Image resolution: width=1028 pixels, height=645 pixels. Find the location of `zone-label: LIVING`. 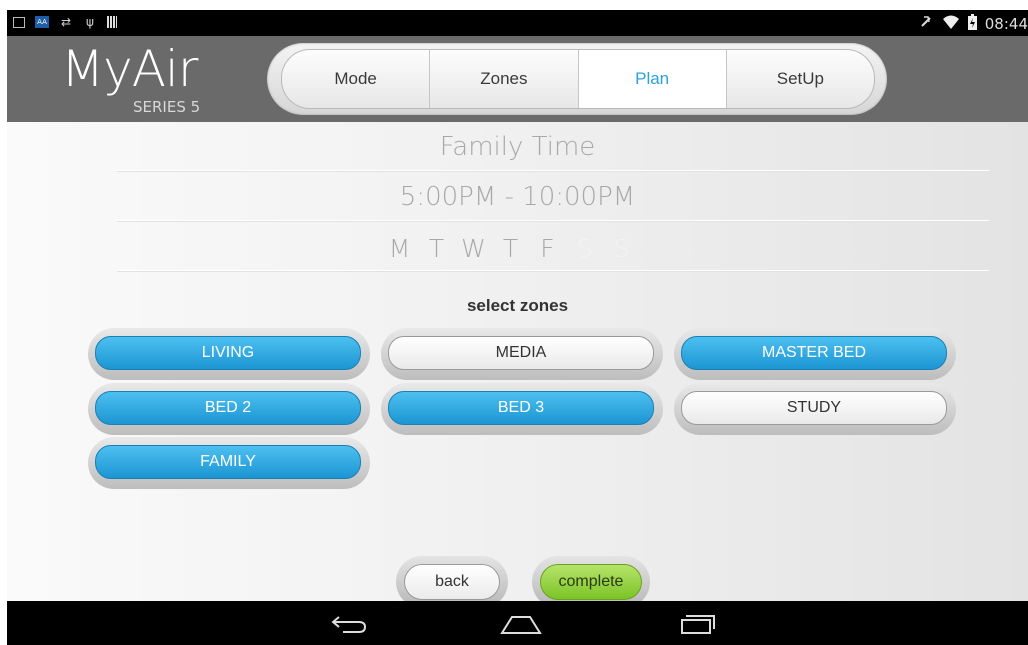

zone-label: LIVING is located at coordinates (228, 353).